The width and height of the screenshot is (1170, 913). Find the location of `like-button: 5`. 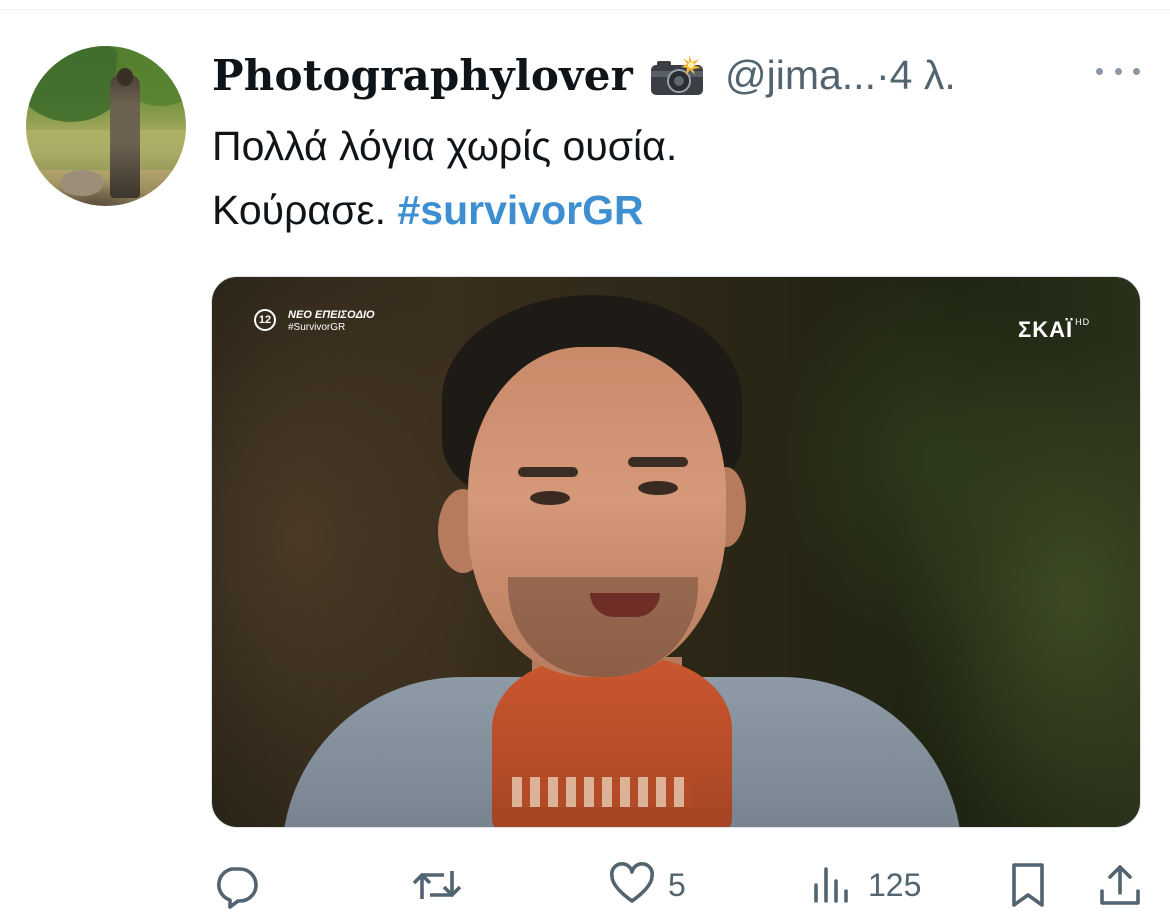

like-button: 5 is located at coordinates (647, 885).